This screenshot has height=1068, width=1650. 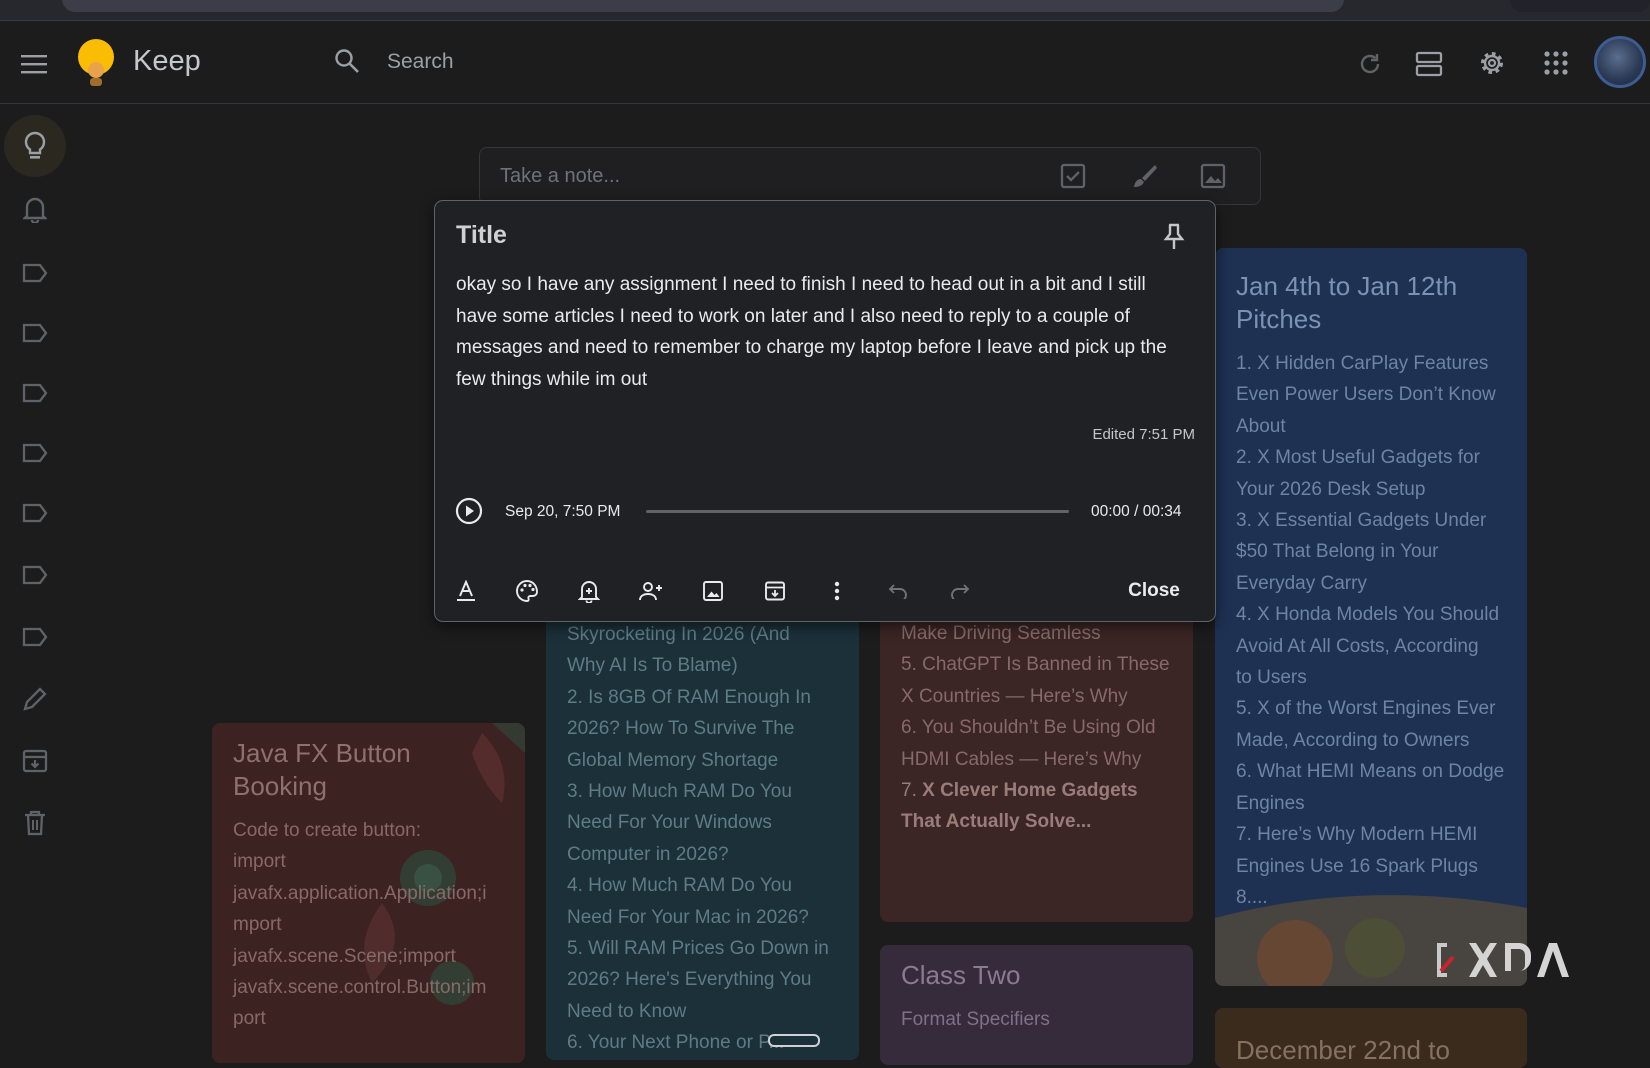 What do you see at coordinates (1353, 740) in the screenshot?
I see `note-line: Made, According to Owners` at bounding box center [1353, 740].